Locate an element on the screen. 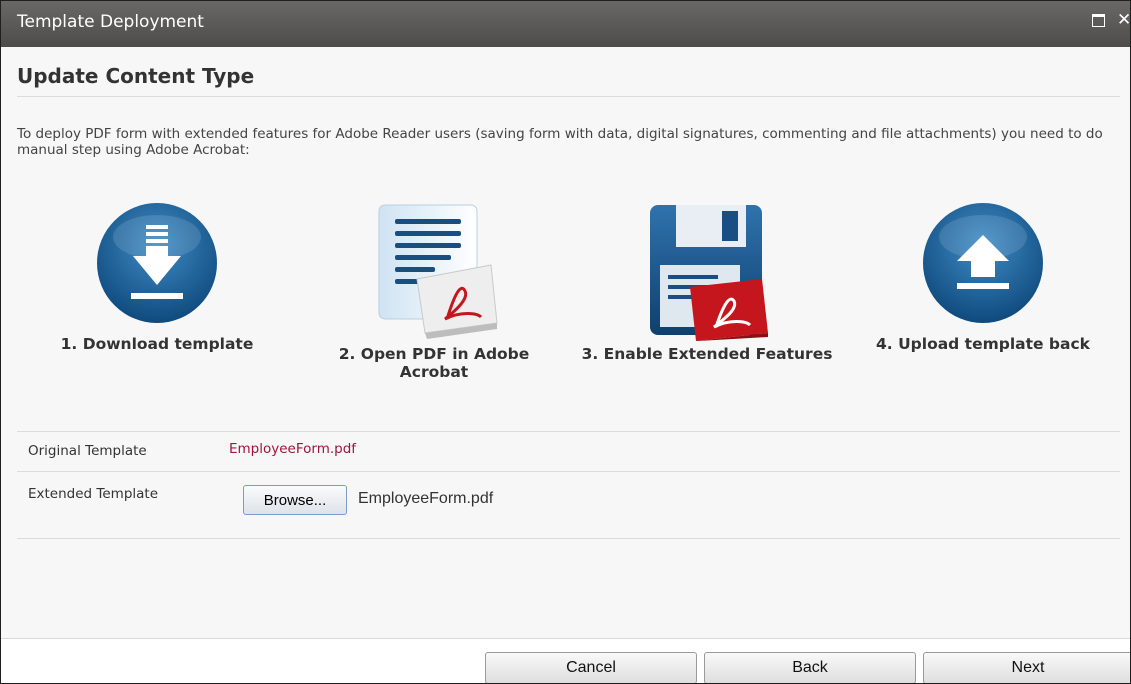  extended-template-filename: EmployeeForm.pdf is located at coordinates (426, 498).